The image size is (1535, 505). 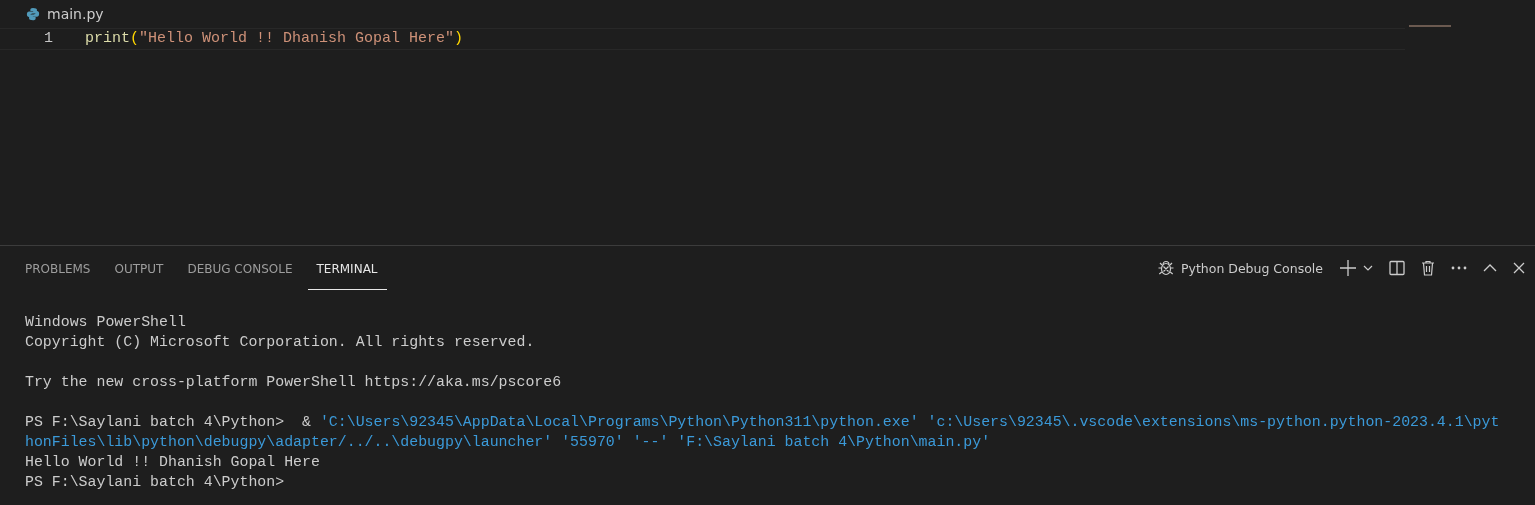 What do you see at coordinates (280, 342) in the screenshot?
I see `terminal-line: Copyright (C) Microsoft Corporation. All rights reserved.` at bounding box center [280, 342].